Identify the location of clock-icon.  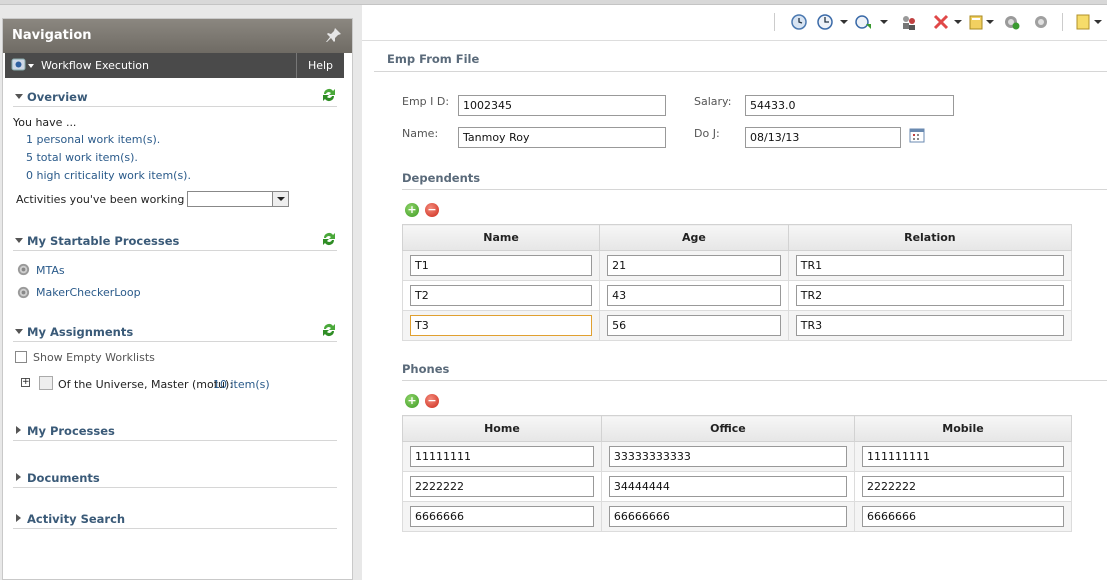
(825, 22).